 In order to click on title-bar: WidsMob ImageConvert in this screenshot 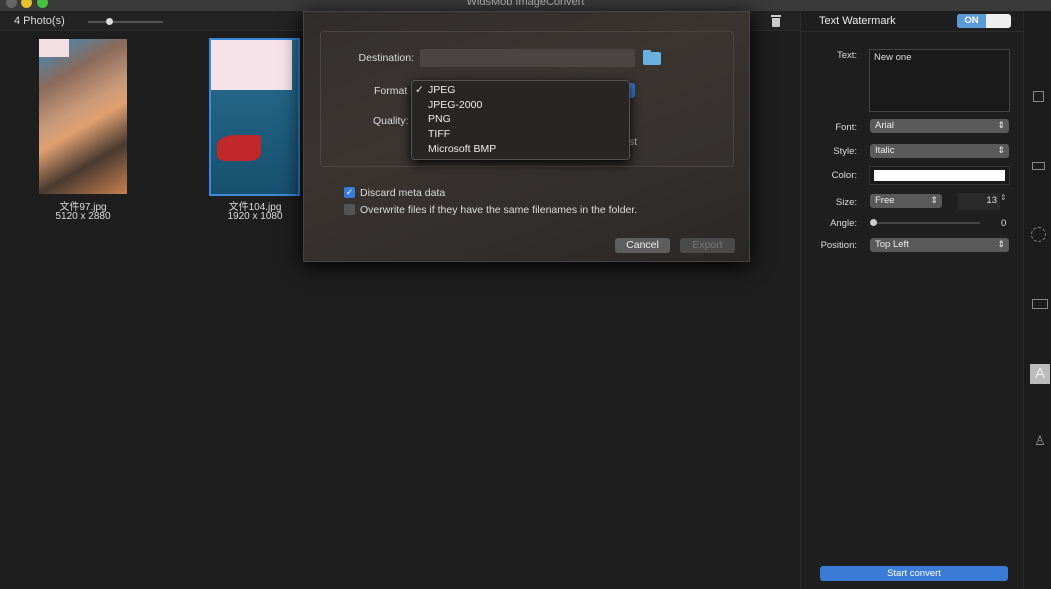, I will do `click(525, 5)`.